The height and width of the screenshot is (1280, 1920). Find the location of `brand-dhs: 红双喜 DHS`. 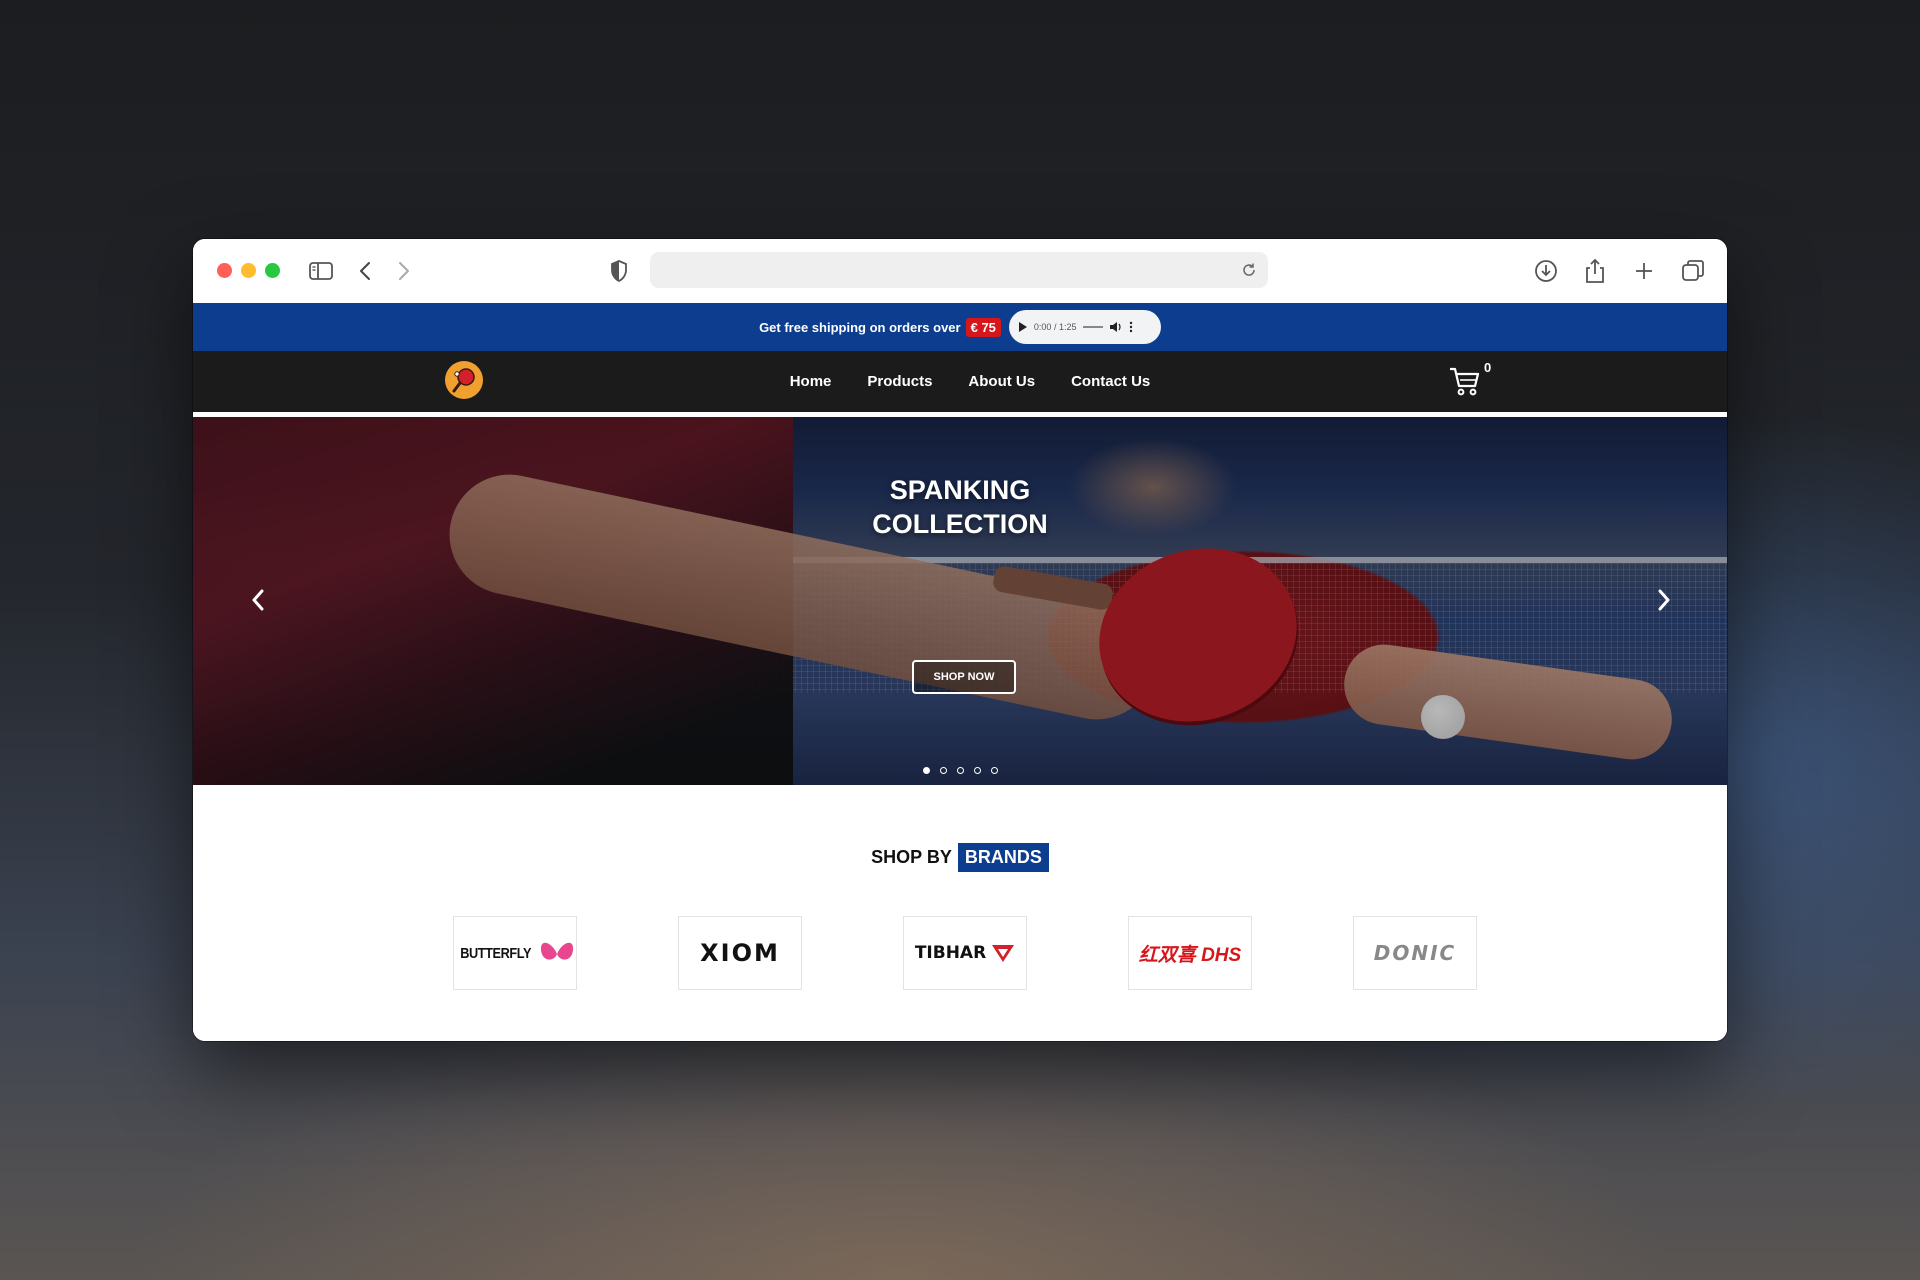

brand-dhs: 红双喜 DHS is located at coordinates (1190, 953).